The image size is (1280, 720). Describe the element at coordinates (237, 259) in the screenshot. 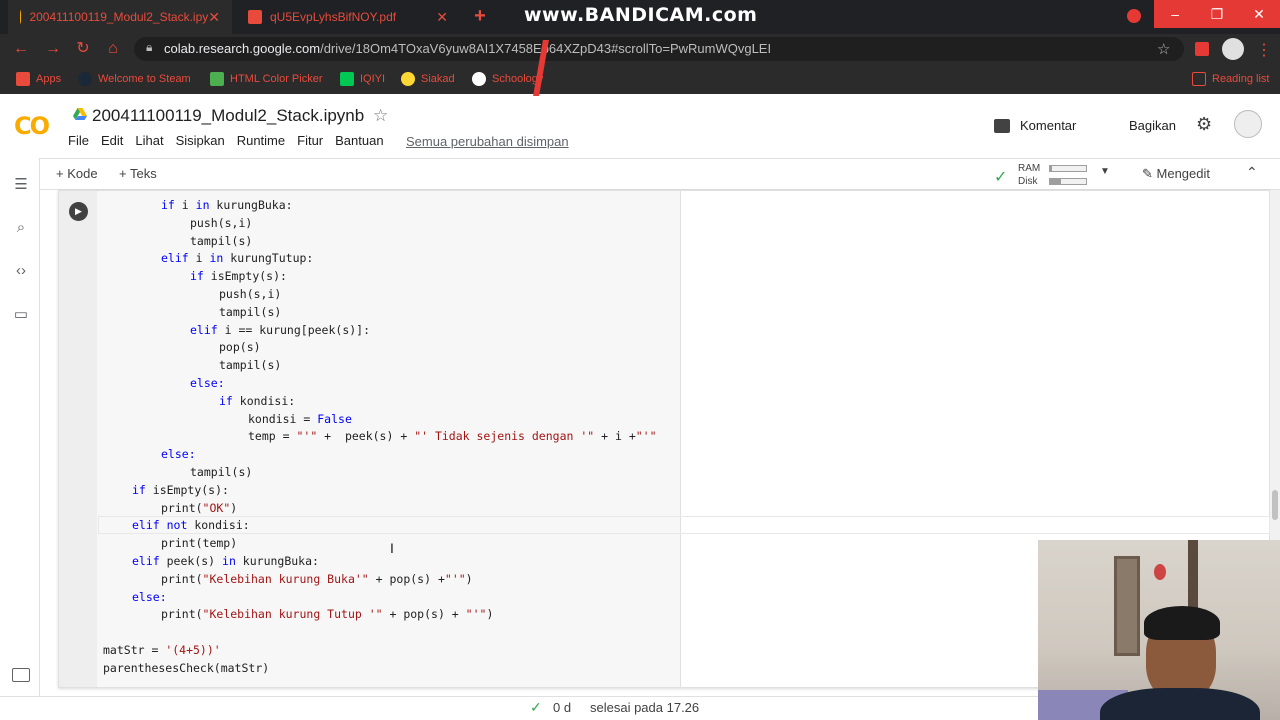

I see `code-line: elif i in kurungTutup:` at that location.